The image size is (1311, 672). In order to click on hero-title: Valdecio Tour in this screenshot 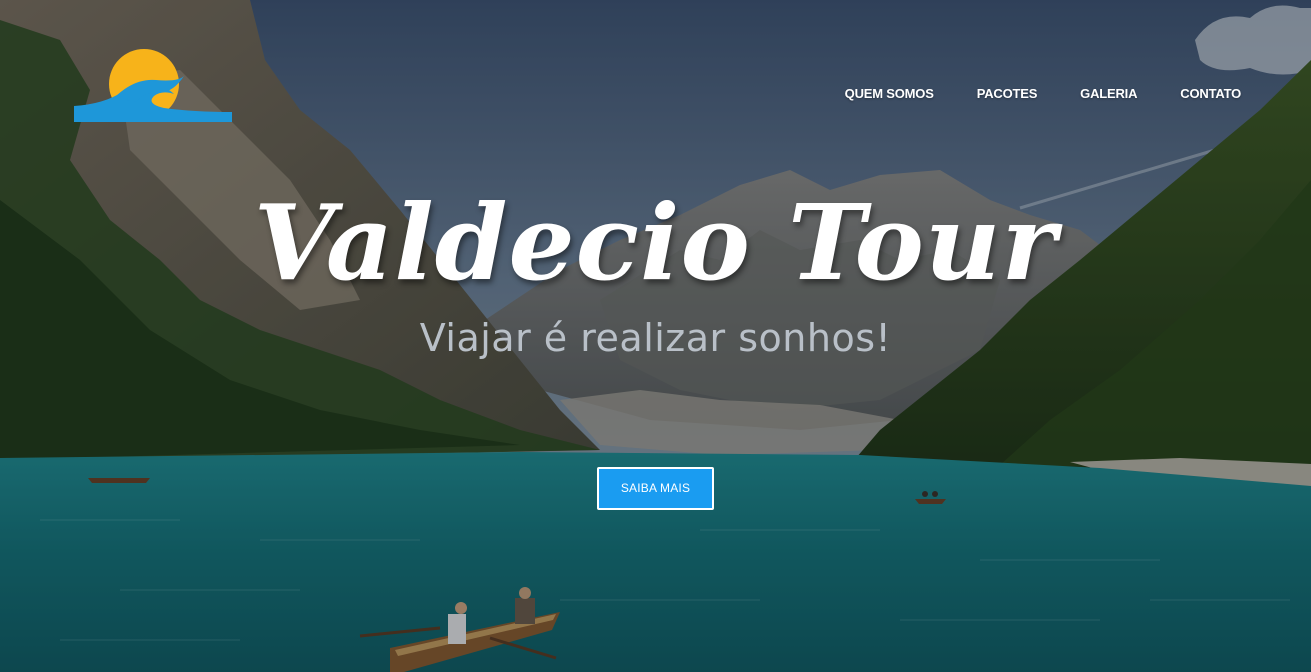, I will do `click(655, 242)`.